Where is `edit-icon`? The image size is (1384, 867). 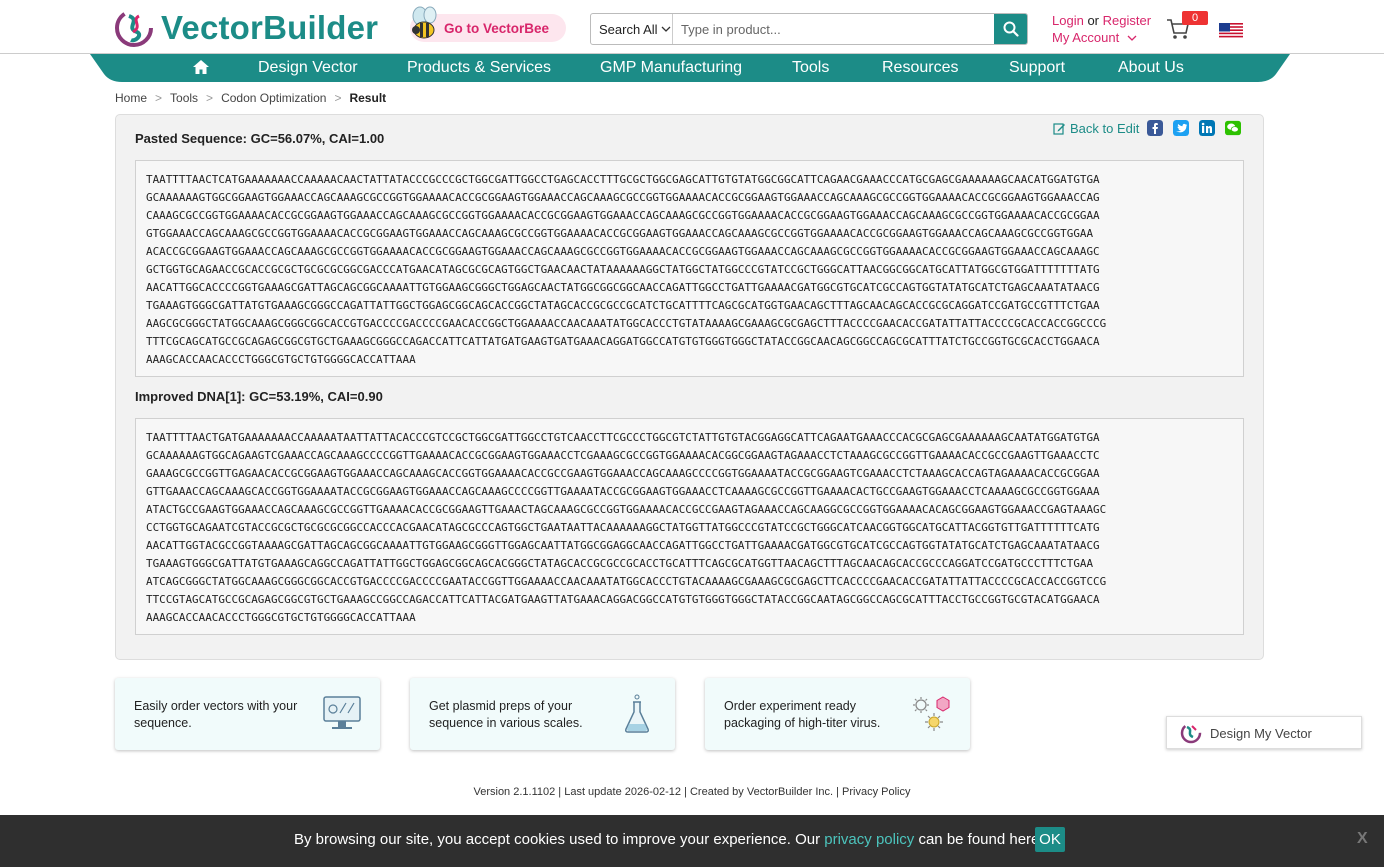
edit-icon is located at coordinates (1059, 129).